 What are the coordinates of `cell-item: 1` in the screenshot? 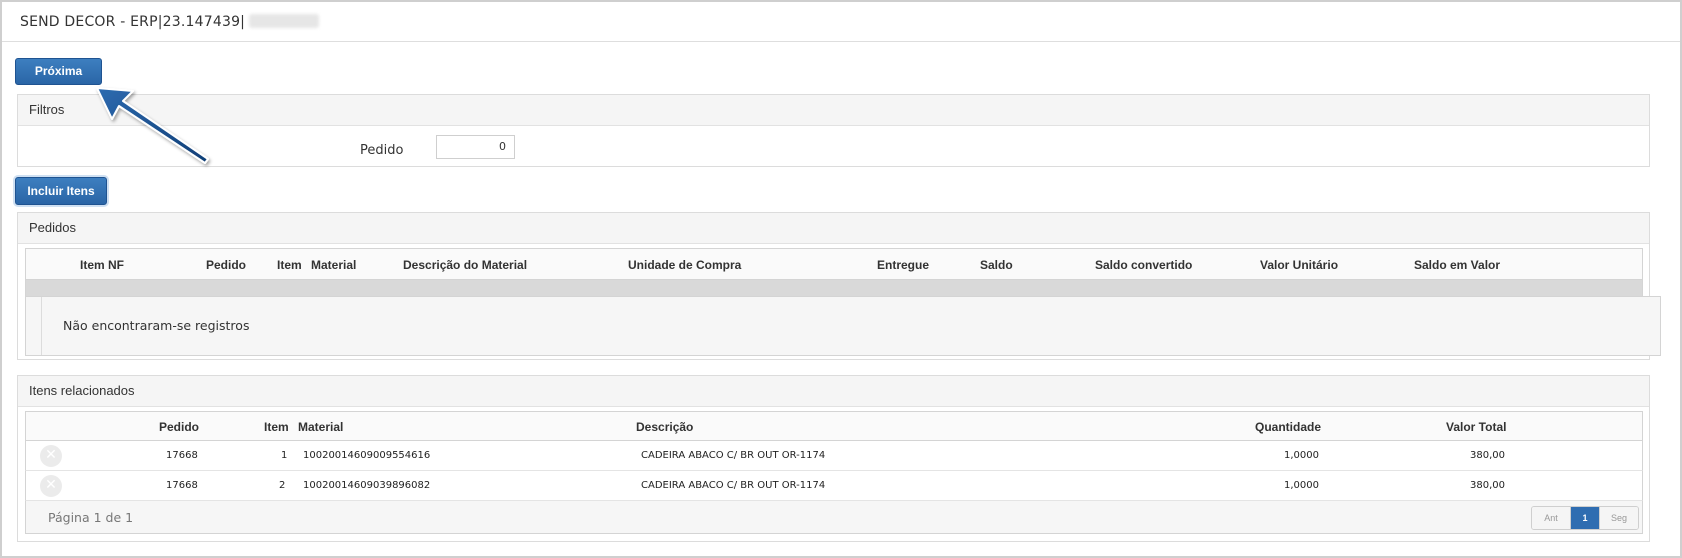 It's located at (284, 455).